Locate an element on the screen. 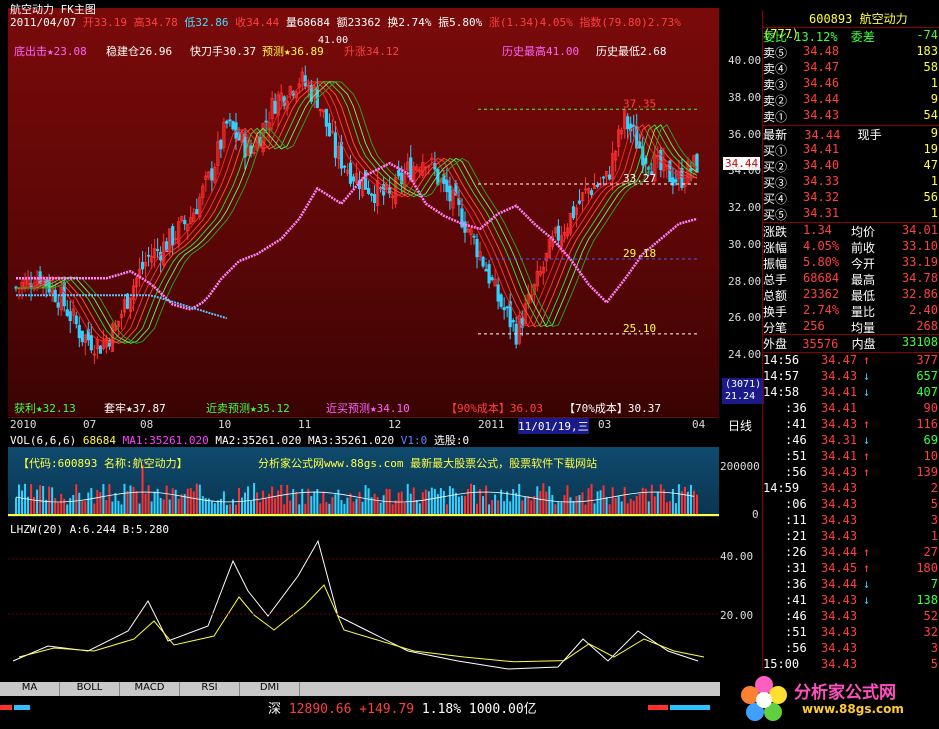 This screenshot has height=729, width=939. close-label: 收34.44 is located at coordinates (257, 22).